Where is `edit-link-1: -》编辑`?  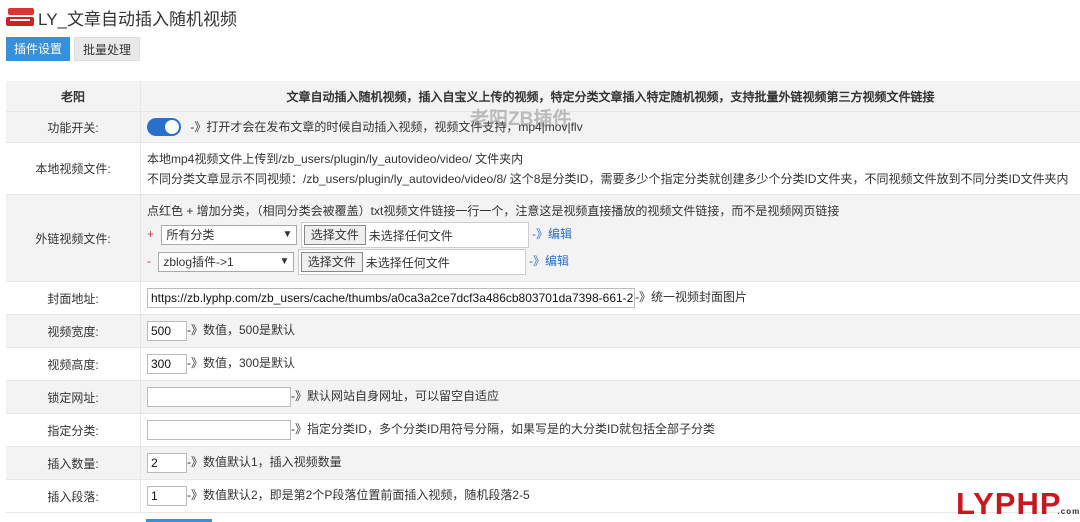
edit-link-1: -》编辑 is located at coordinates (552, 234).